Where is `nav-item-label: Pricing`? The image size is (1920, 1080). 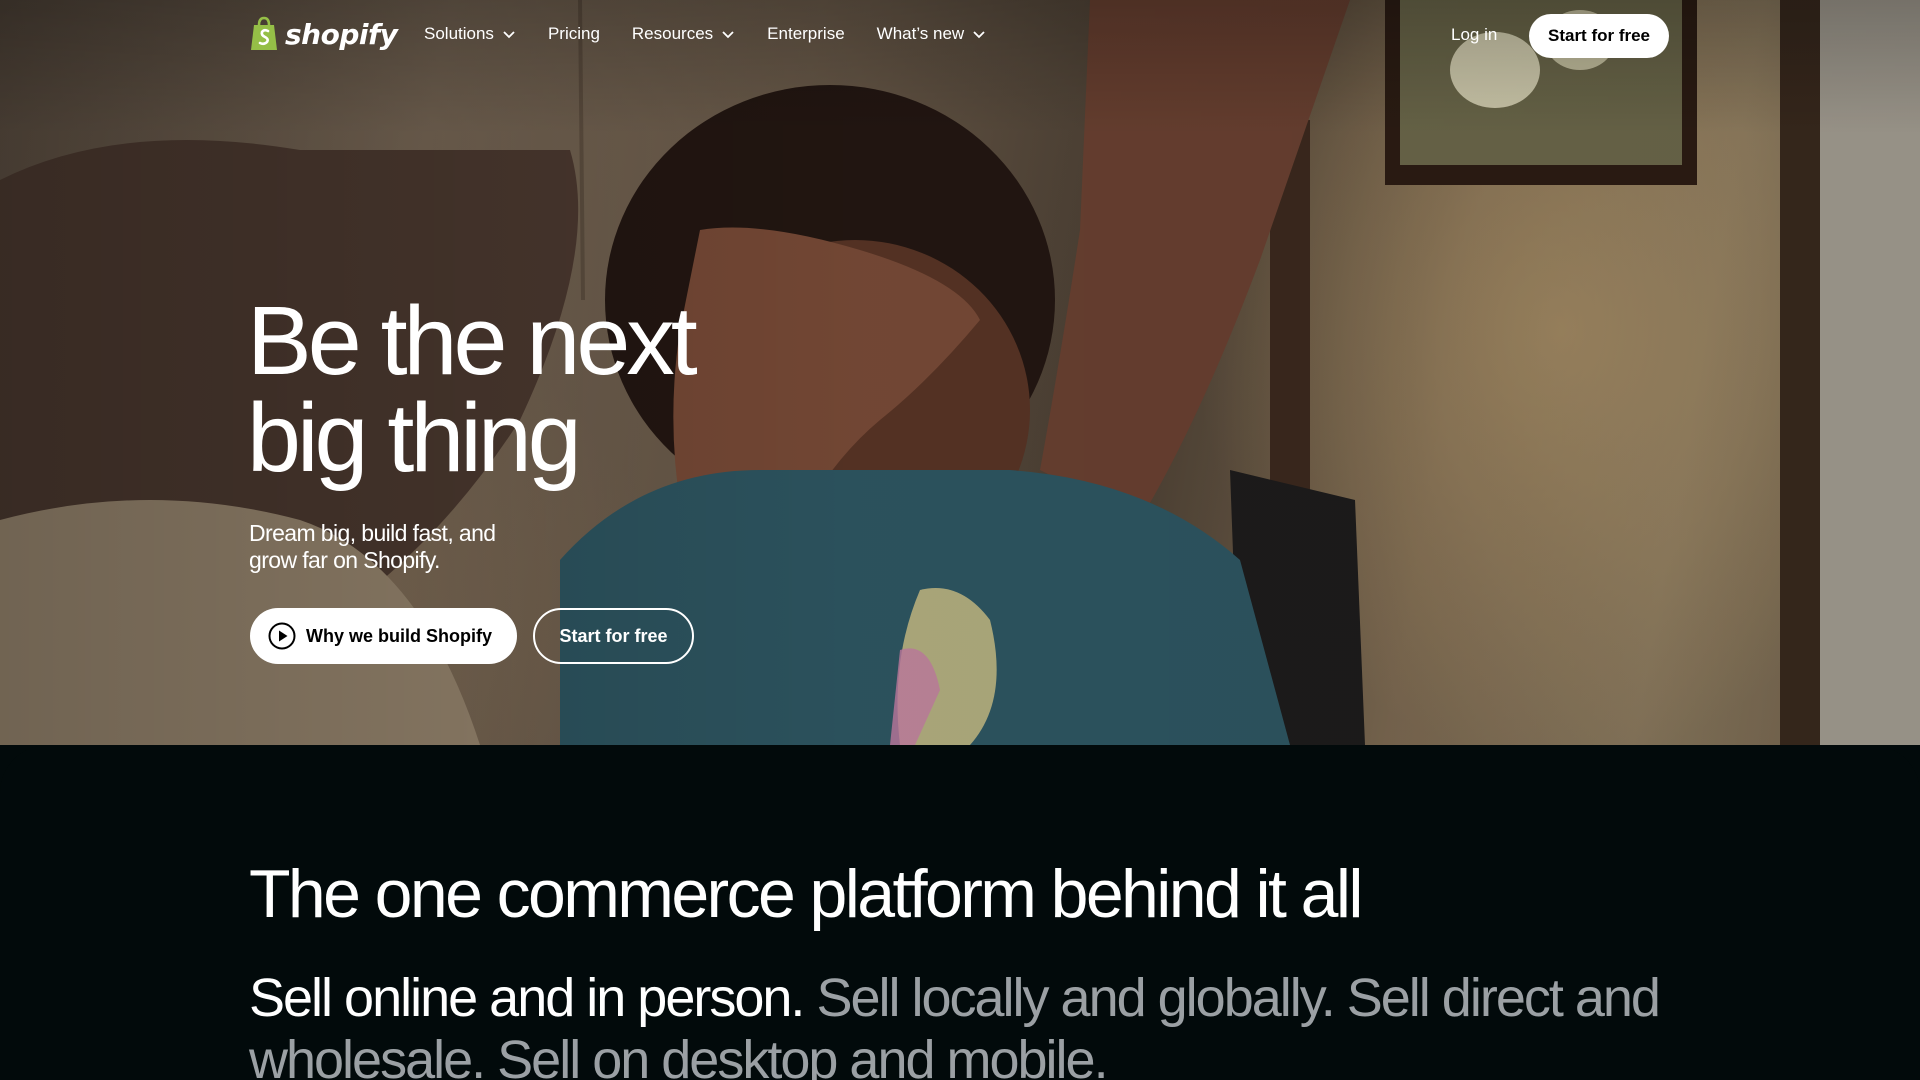
nav-item-label: Pricing is located at coordinates (573, 33).